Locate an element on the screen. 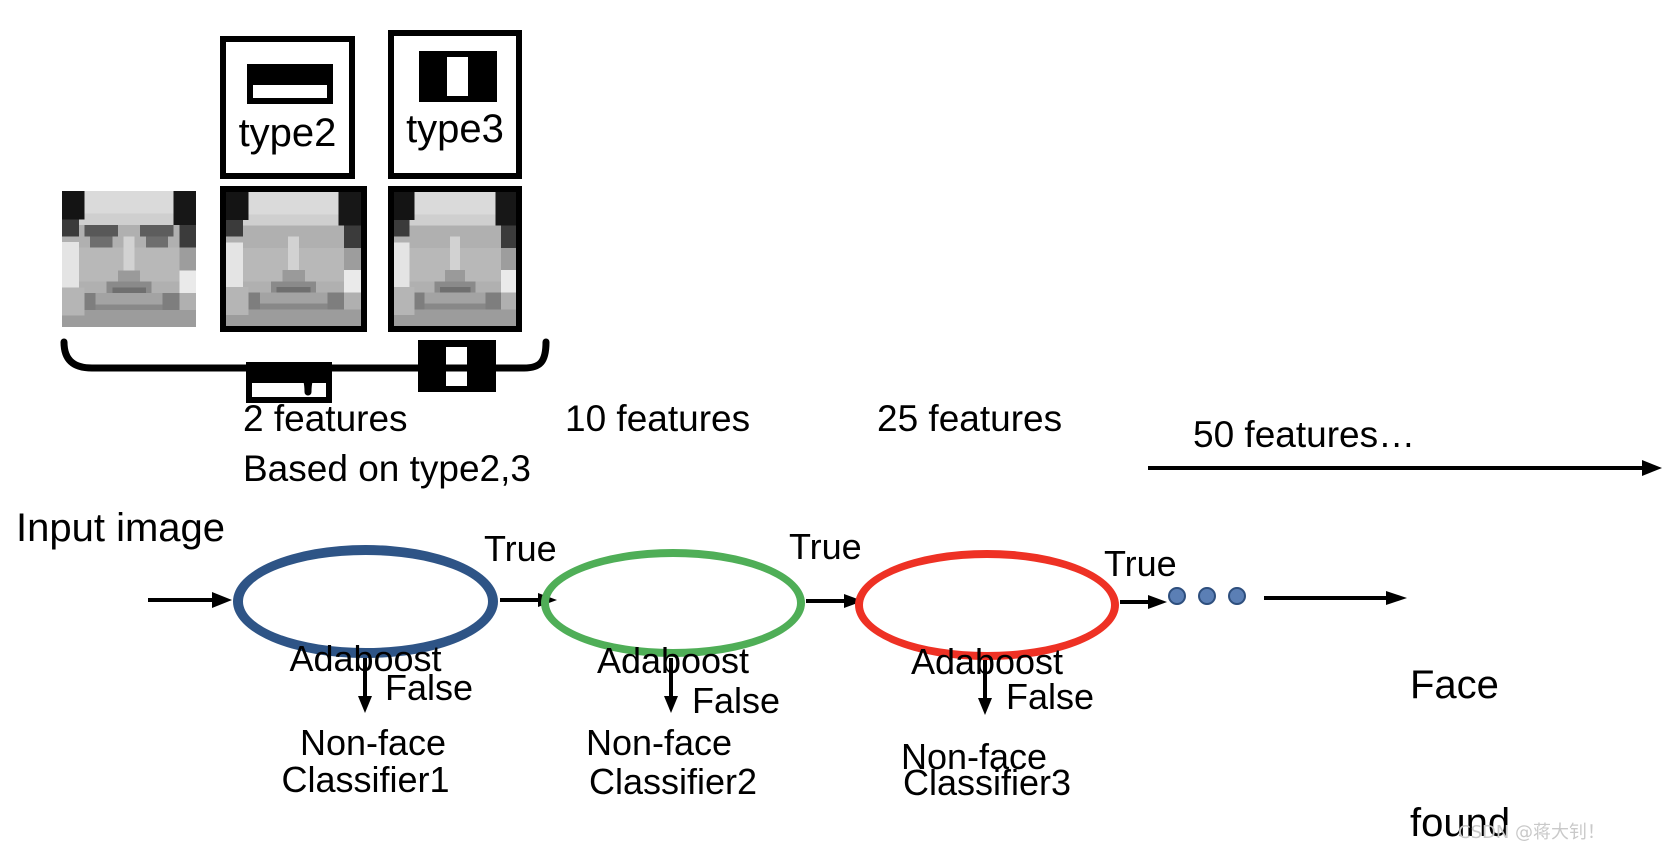  thumbnail-face-plain is located at coordinates (129, 259).